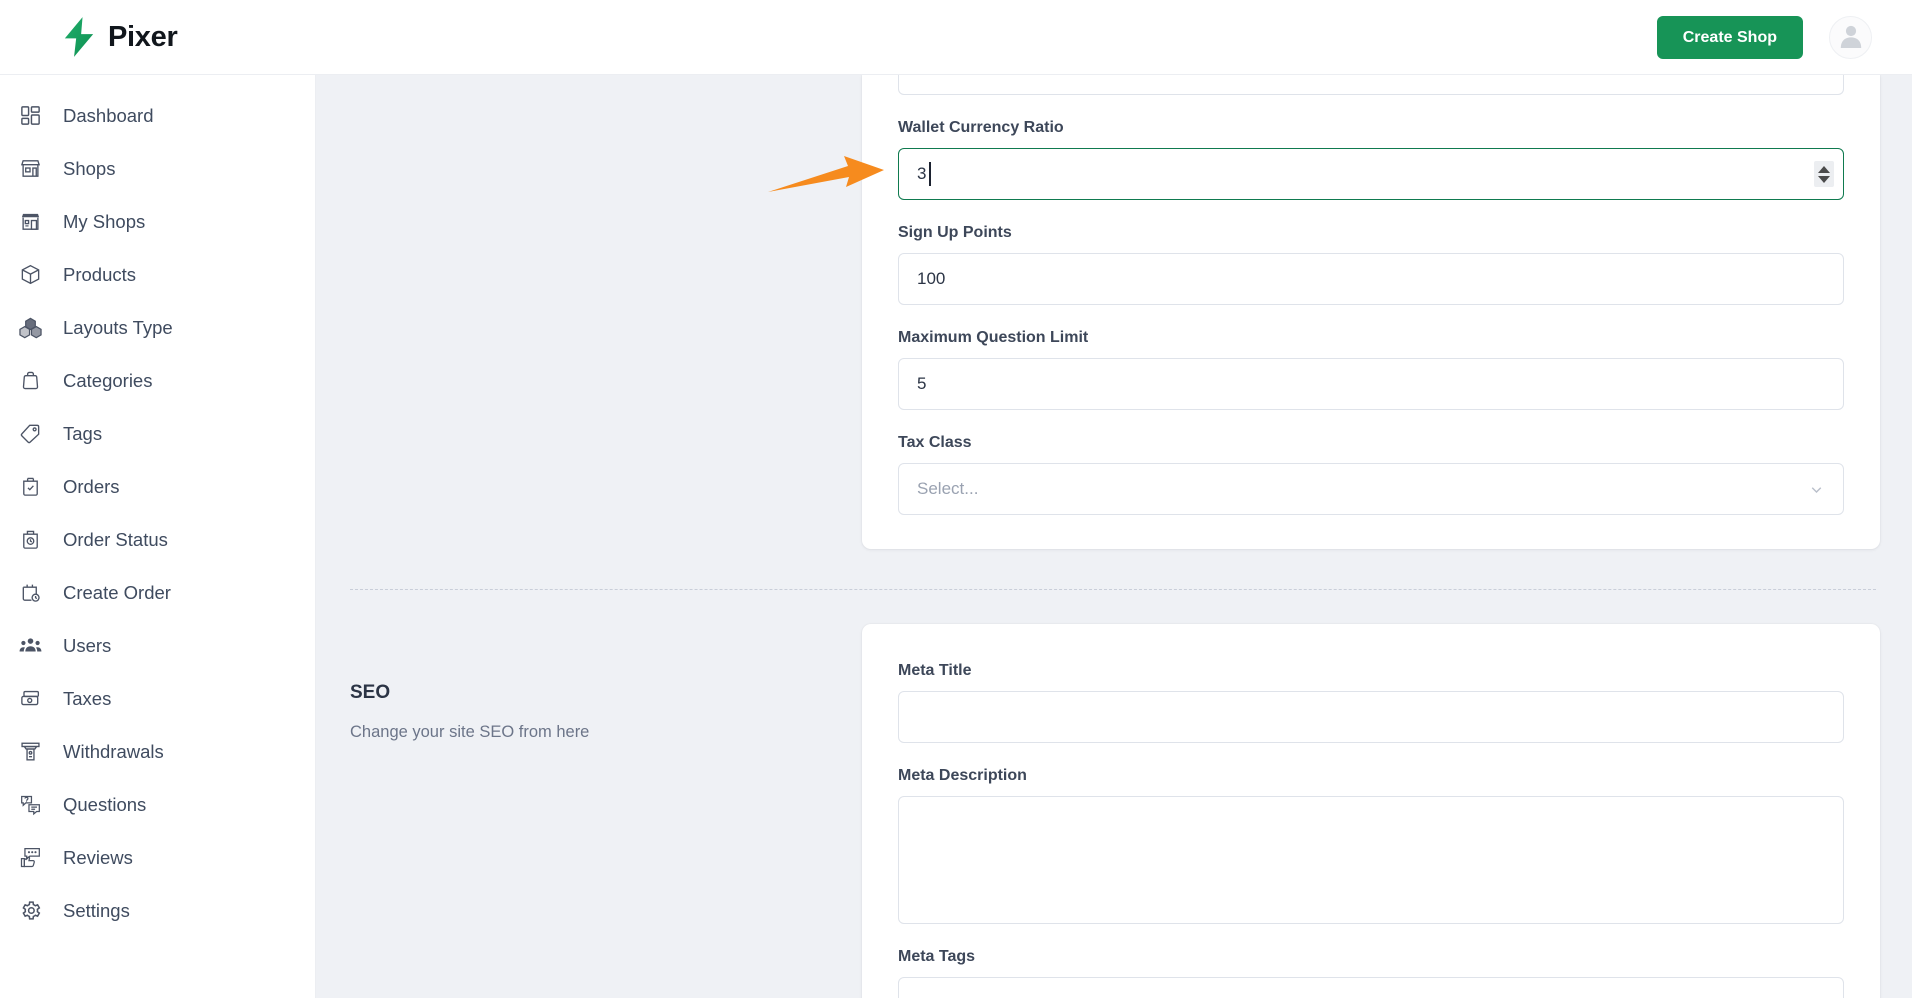  What do you see at coordinates (87, 645) in the screenshot?
I see `sidebar-item-label: Users` at bounding box center [87, 645].